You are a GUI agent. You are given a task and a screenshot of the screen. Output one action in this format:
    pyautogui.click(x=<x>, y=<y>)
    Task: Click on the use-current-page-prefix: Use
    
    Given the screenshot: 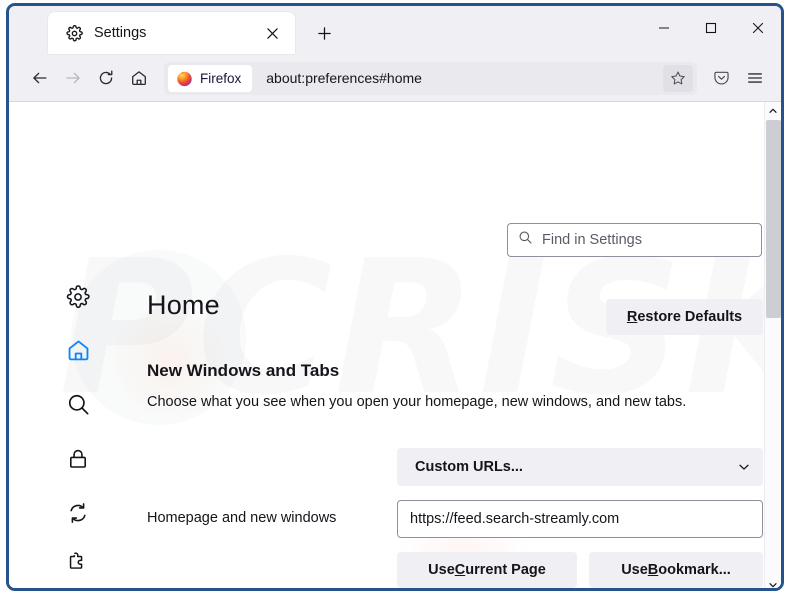 What is the action you would take?
    pyautogui.click(x=441, y=570)
    